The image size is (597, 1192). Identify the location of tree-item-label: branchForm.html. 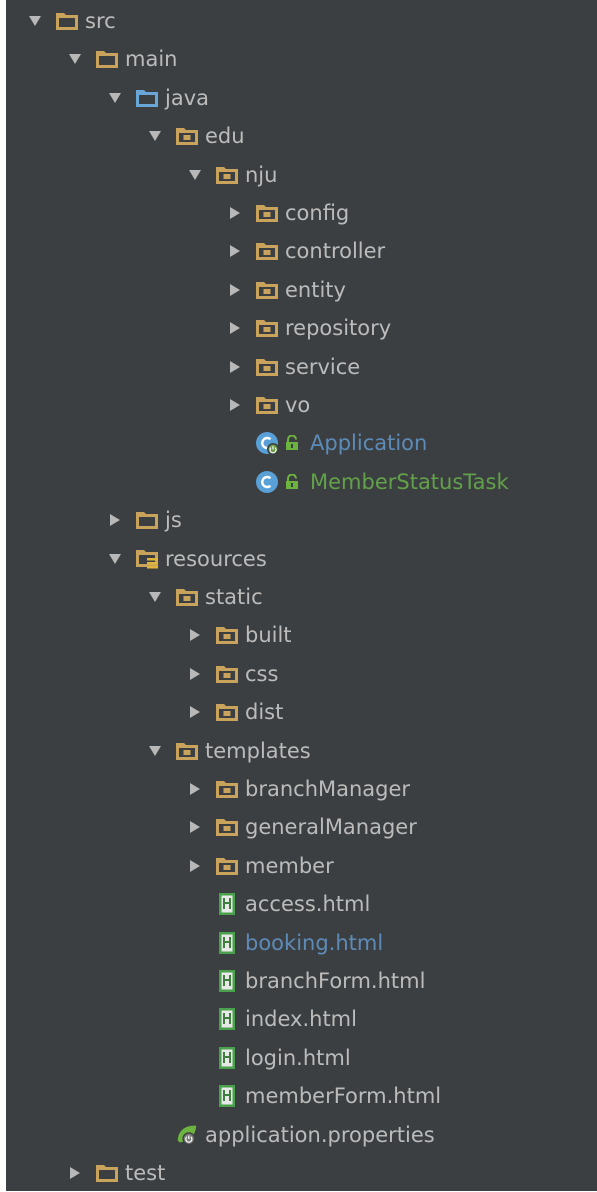
(335, 981).